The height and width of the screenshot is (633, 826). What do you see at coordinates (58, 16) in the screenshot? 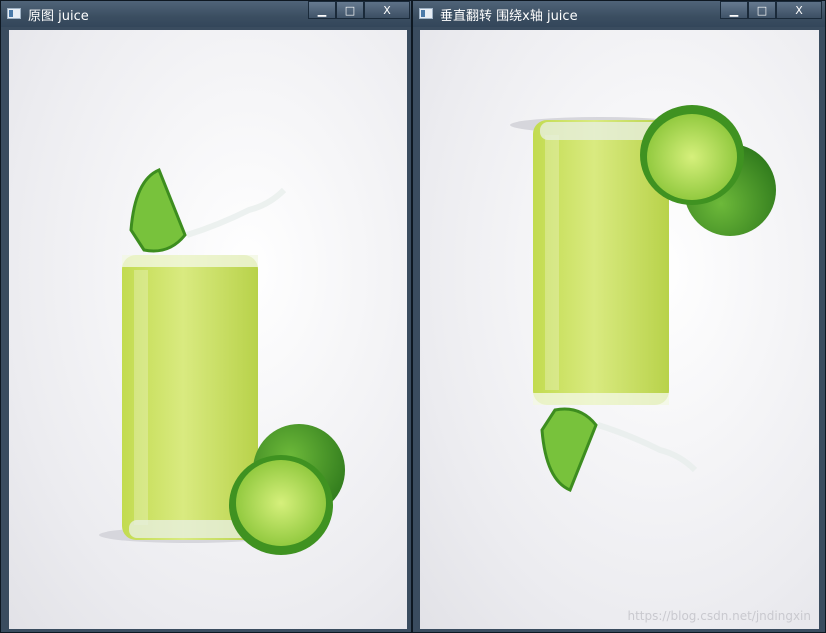
I see `window-title: 原图 juice` at bounding box center [58, 16].